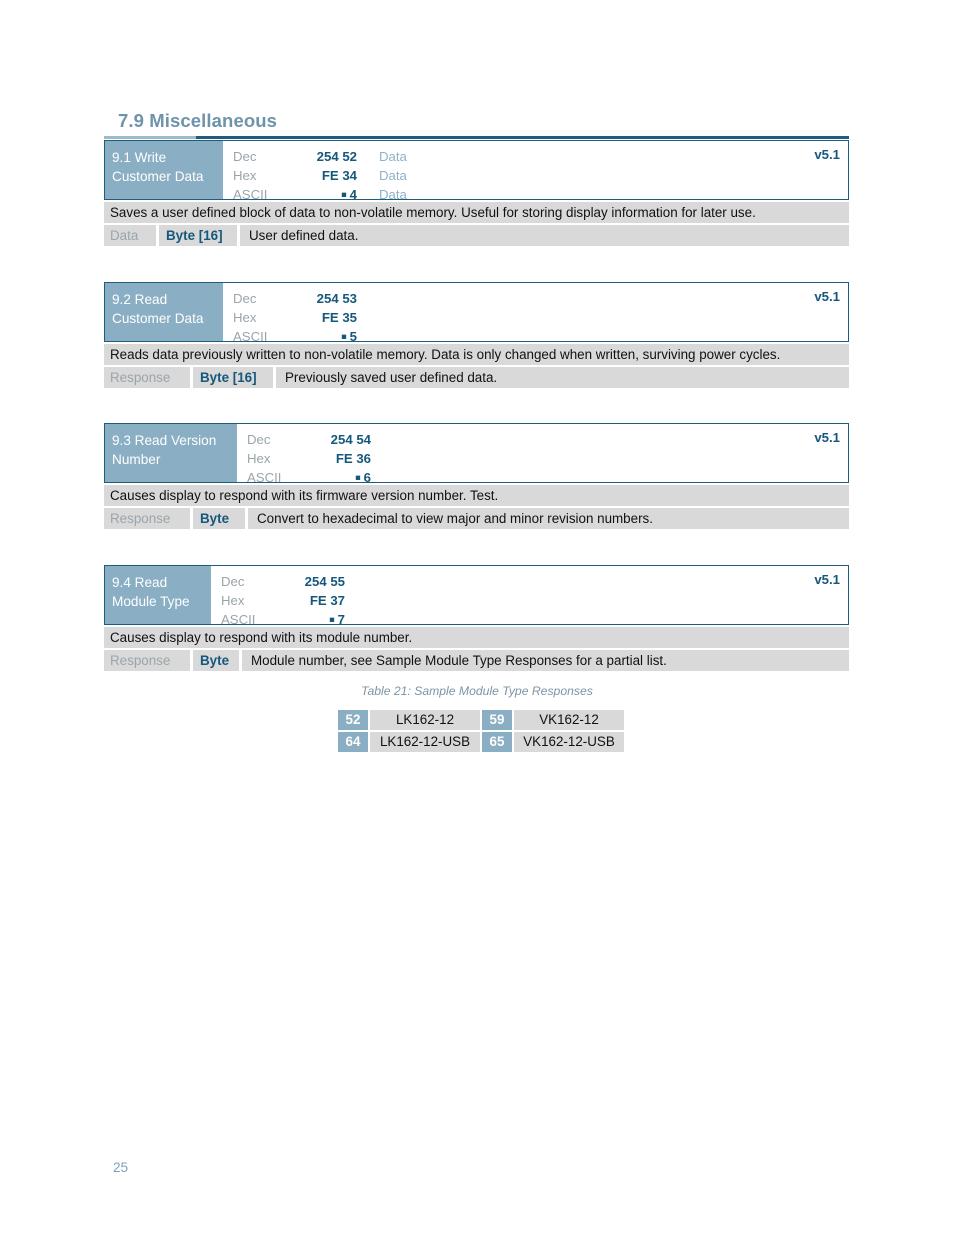  I want to click on encoding-value: 4, so click(353, 194).